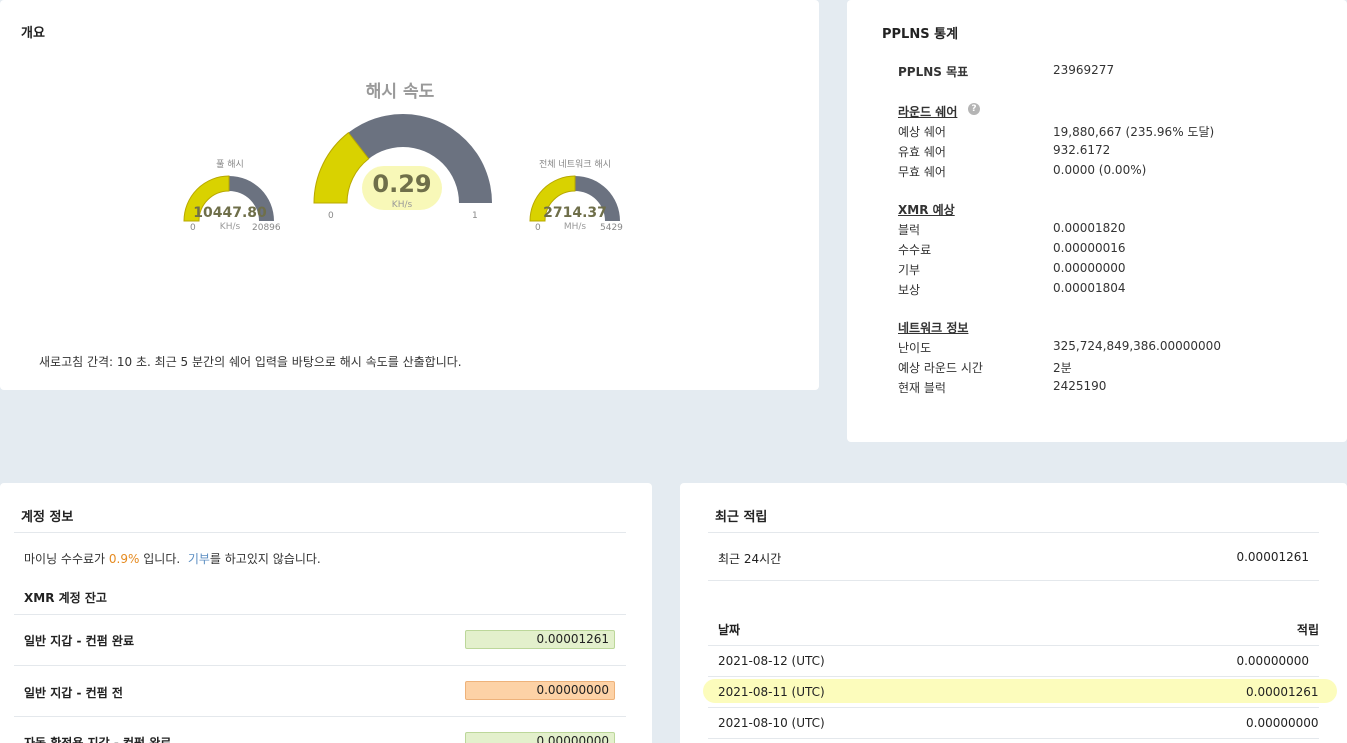 Image resolution: width=1347 pixels, height=743 pixels. Describe the element at coordinates (741, 517) in the screenshot. I see `earnings-title: 최근 적립` at that location.